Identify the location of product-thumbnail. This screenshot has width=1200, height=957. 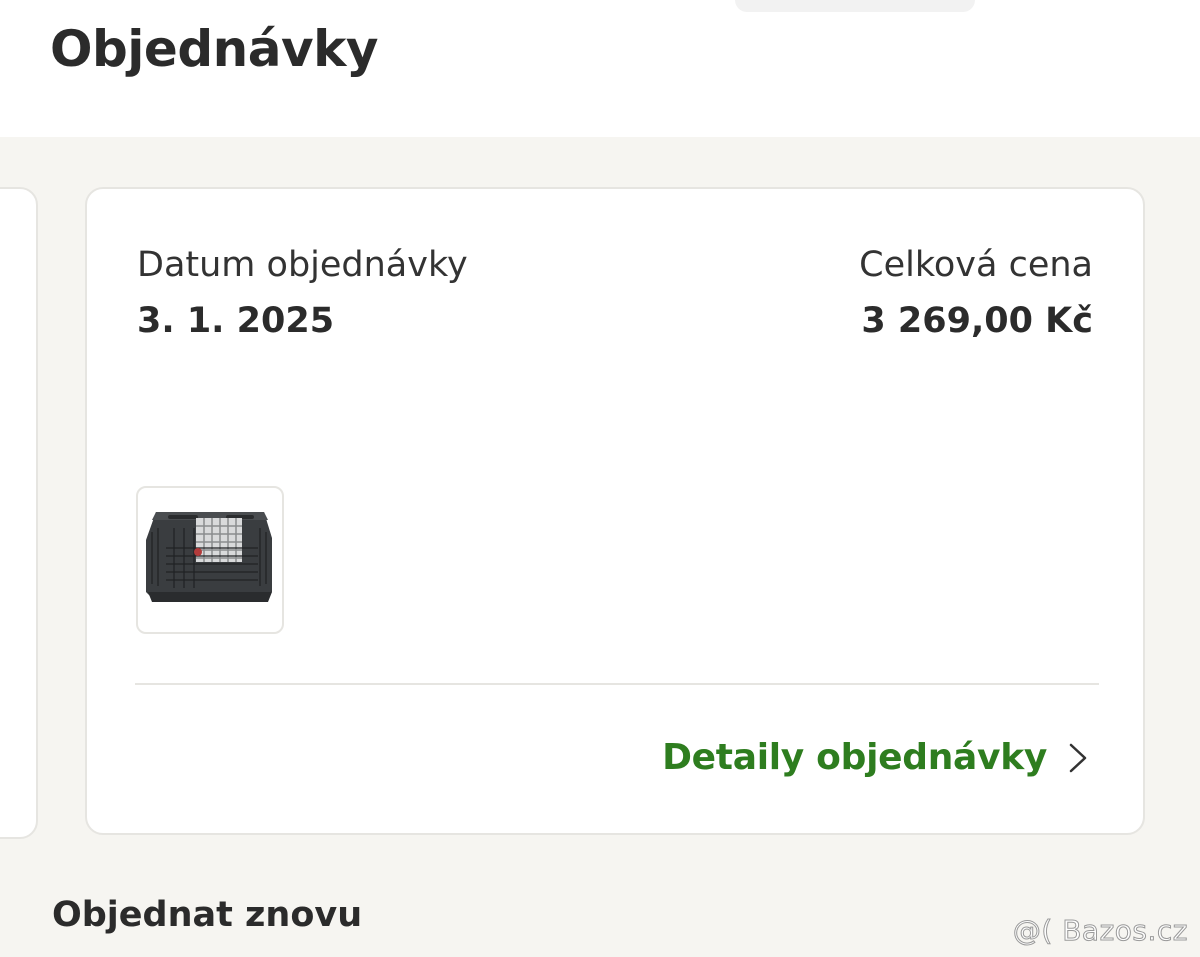
(210, 560).